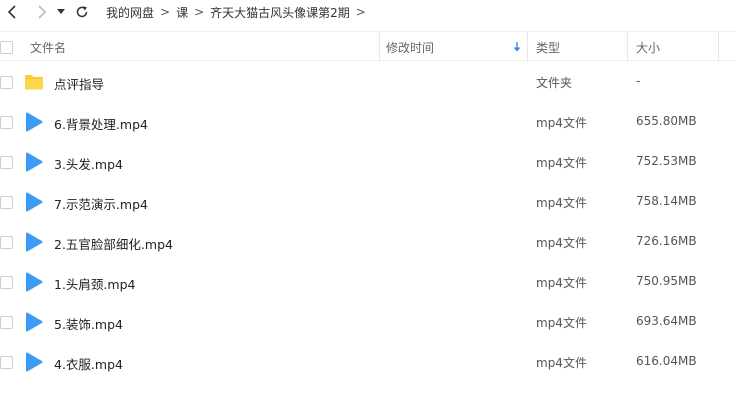 The image size is (736, 402). Describe the element at coordinates (368, 322) in the screenshot. I see `file-row: 5.装饰.mp4 mp4文件 693.64MB` at that location.